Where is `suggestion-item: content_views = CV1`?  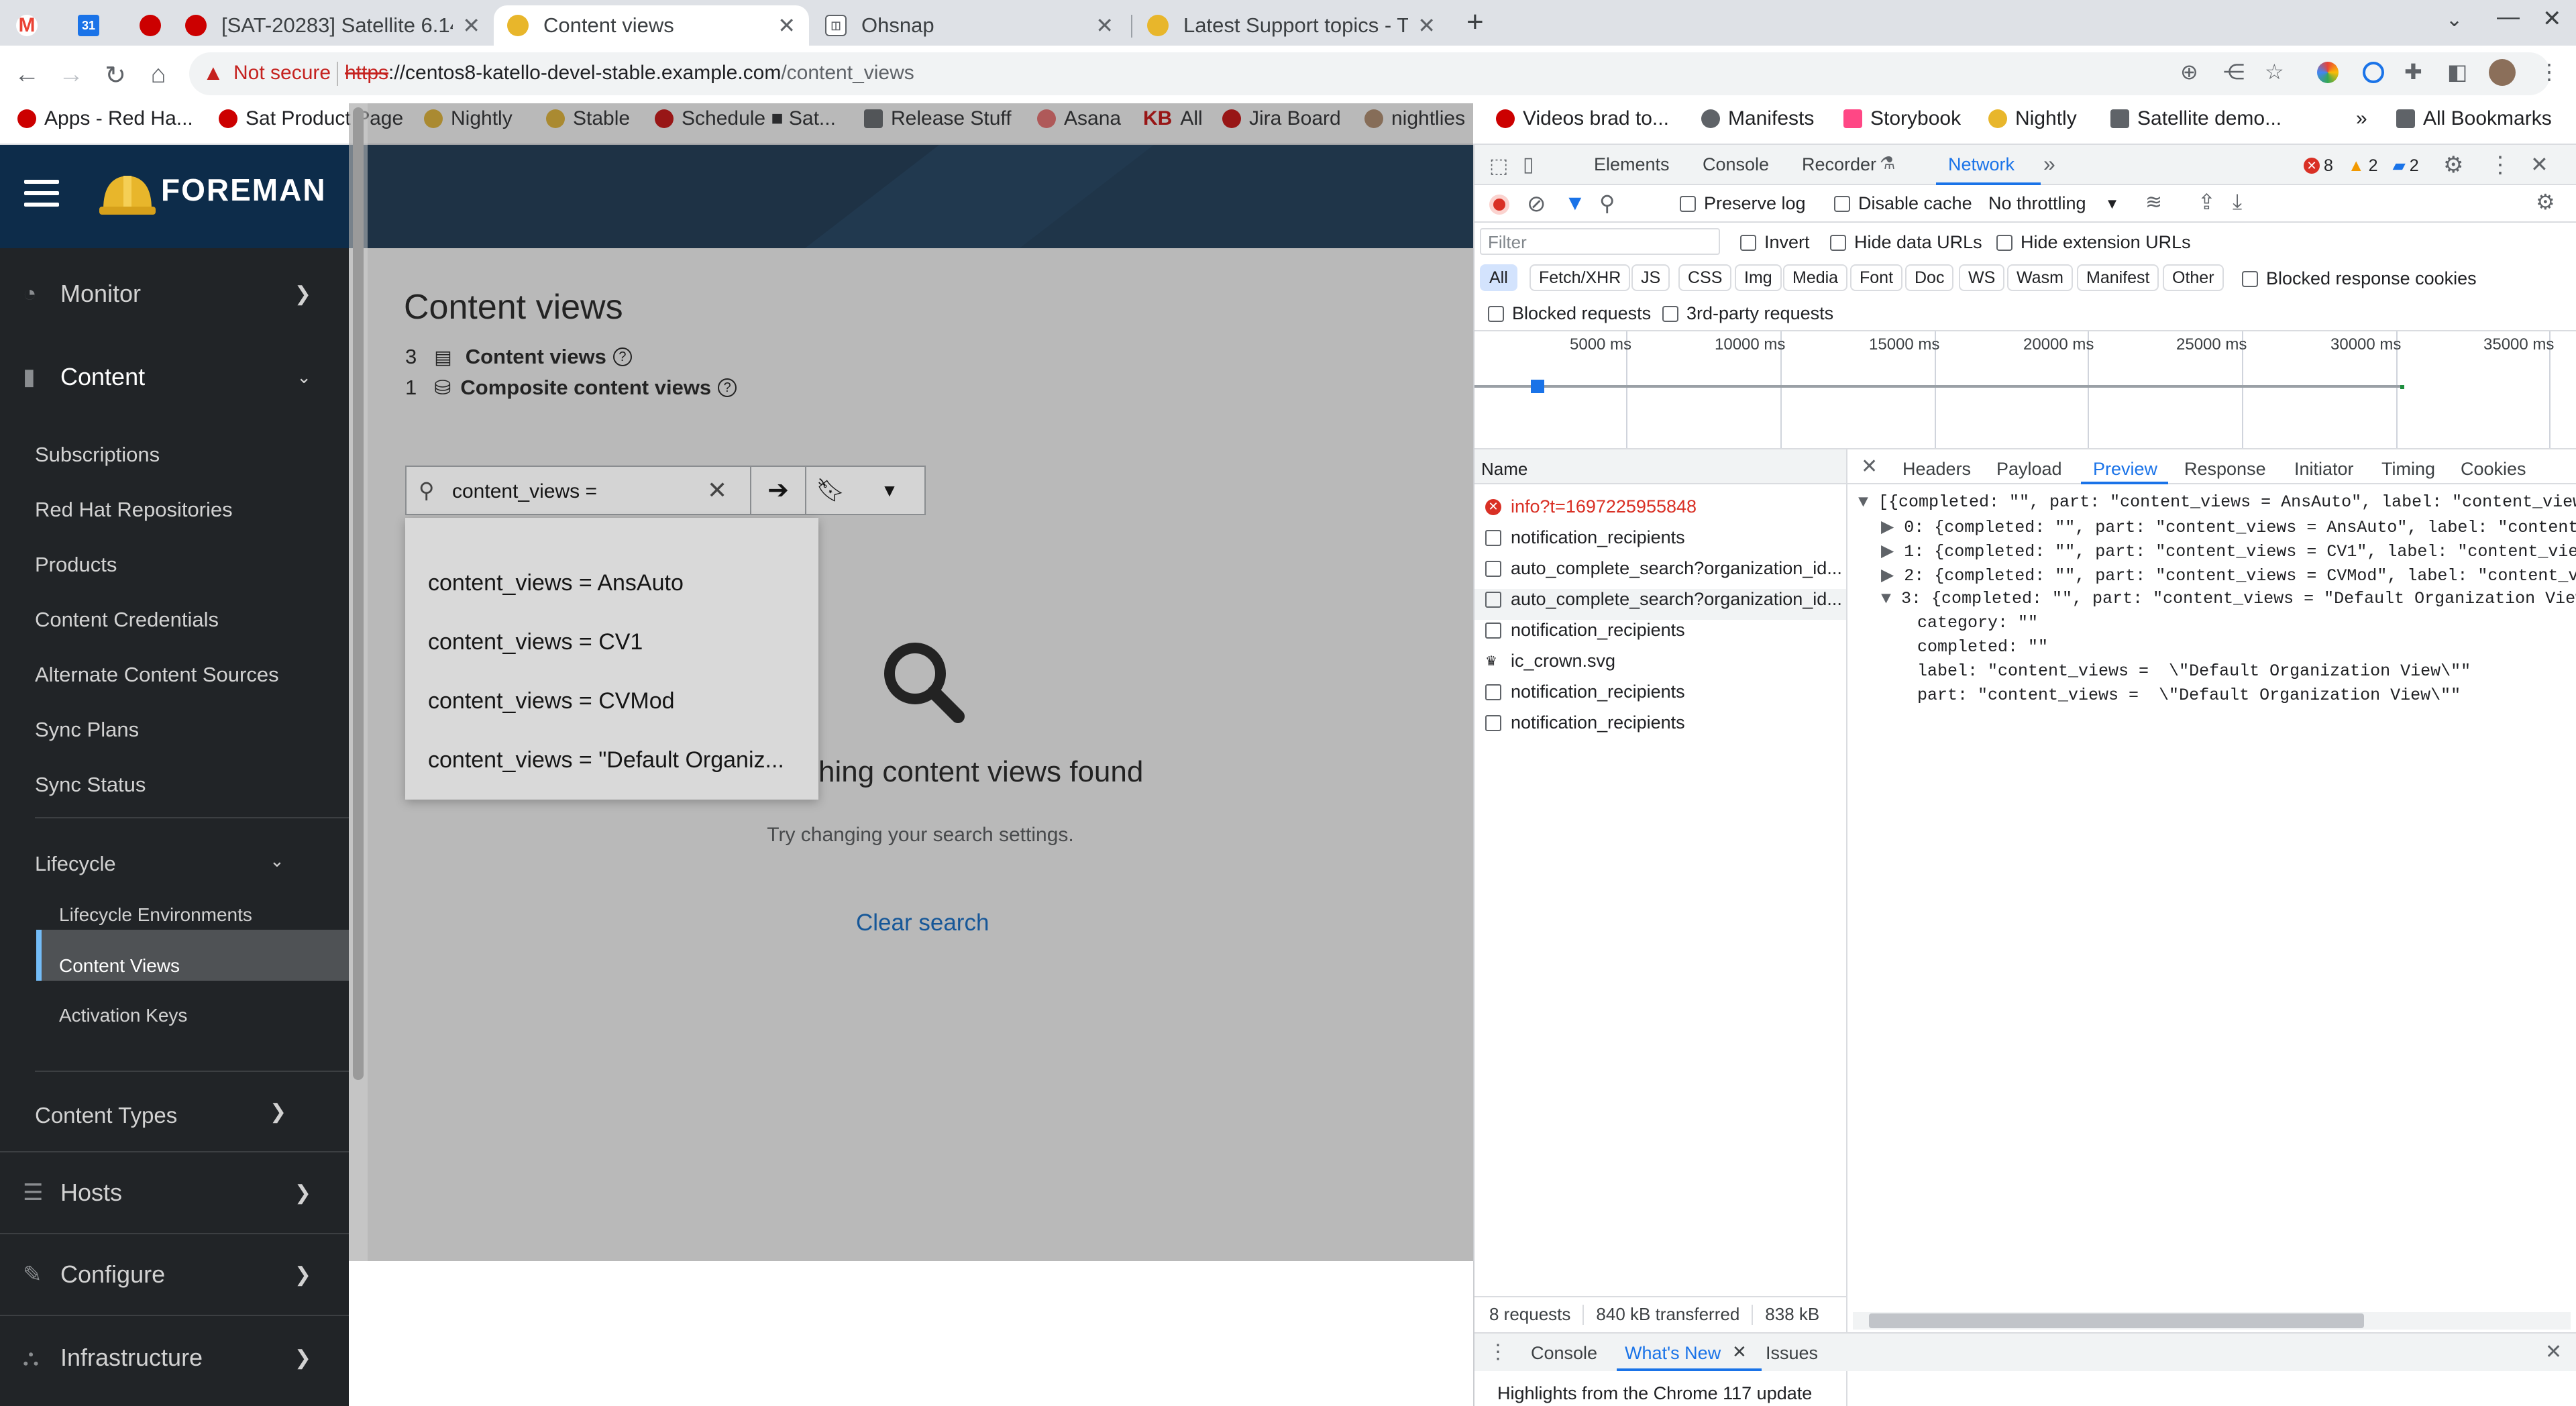 suggestion-item: content_views = CV1 is located at coordinates (535, 642).